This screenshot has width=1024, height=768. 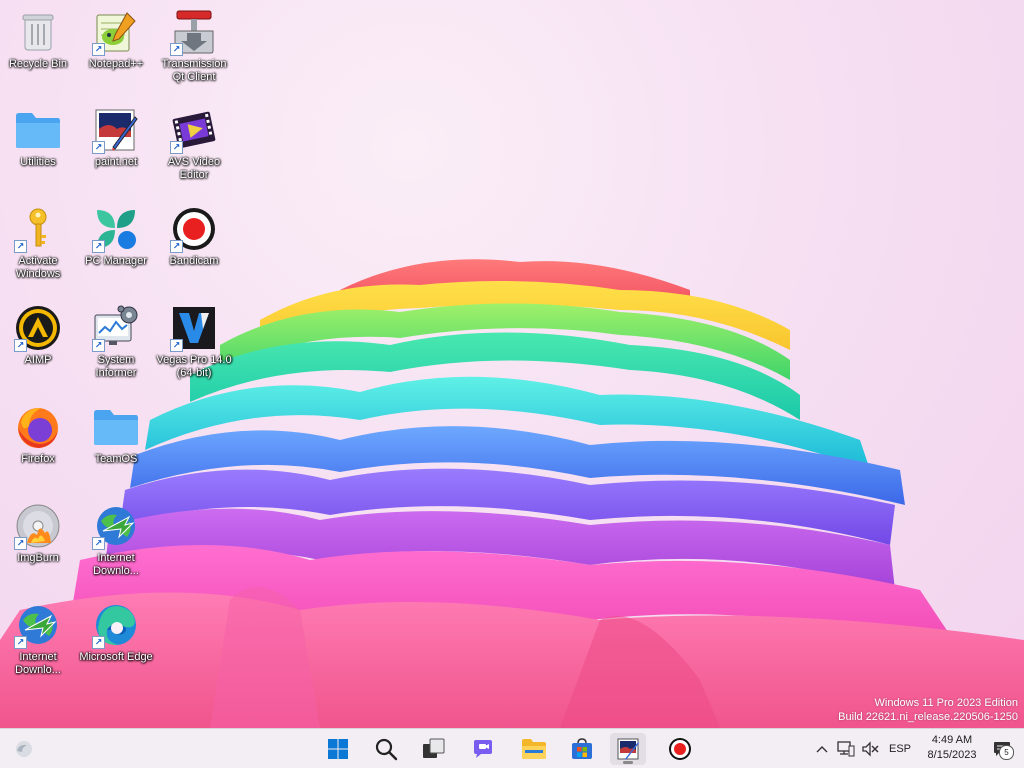 I want to click on desktop-icon-teamos: TeamOS, so click(x=116, y=434).